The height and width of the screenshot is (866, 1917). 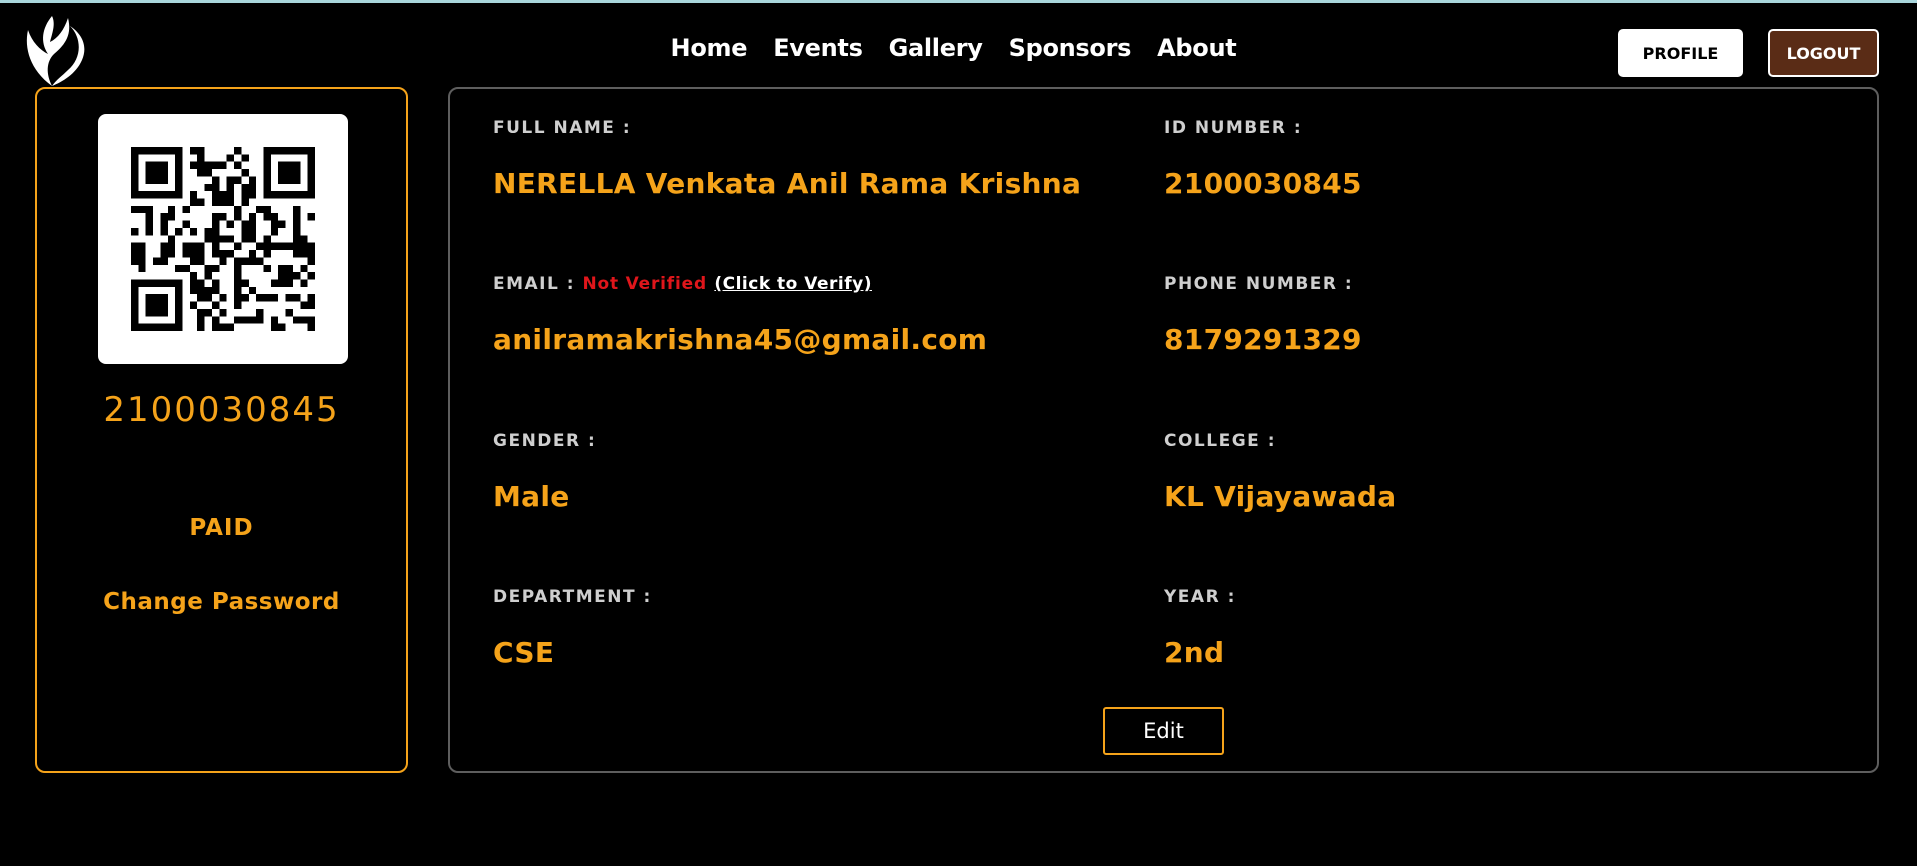 What do you see at coordinates (1197, 48) in the screenshot?
I see `nav-about: About` at bounding box center [1197, 48].